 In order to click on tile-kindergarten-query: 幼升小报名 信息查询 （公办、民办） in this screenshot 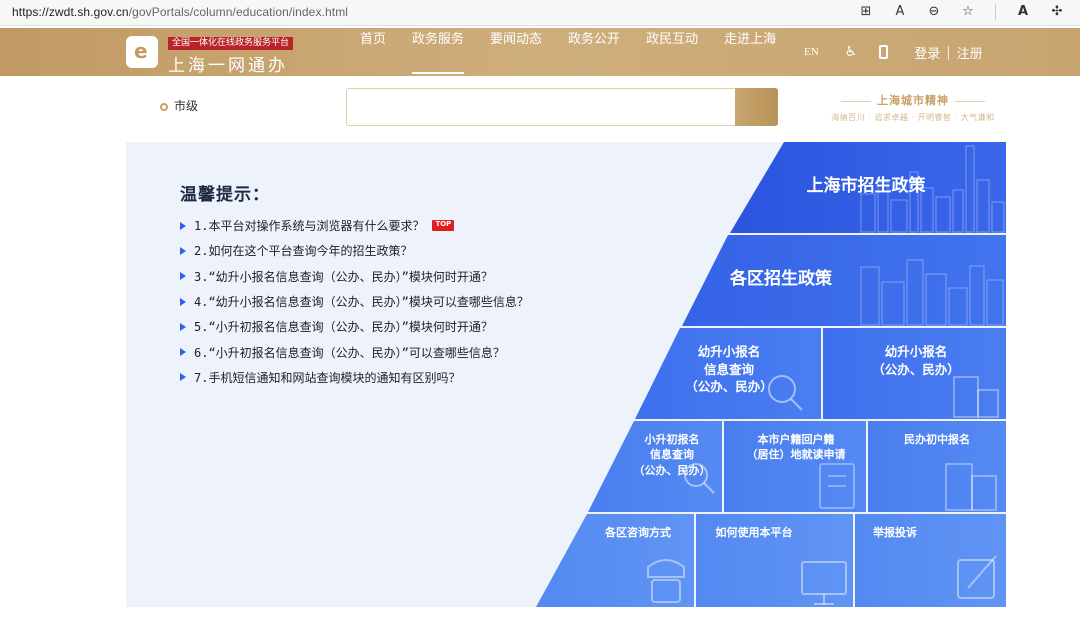, I will do `click(729, 369)`.